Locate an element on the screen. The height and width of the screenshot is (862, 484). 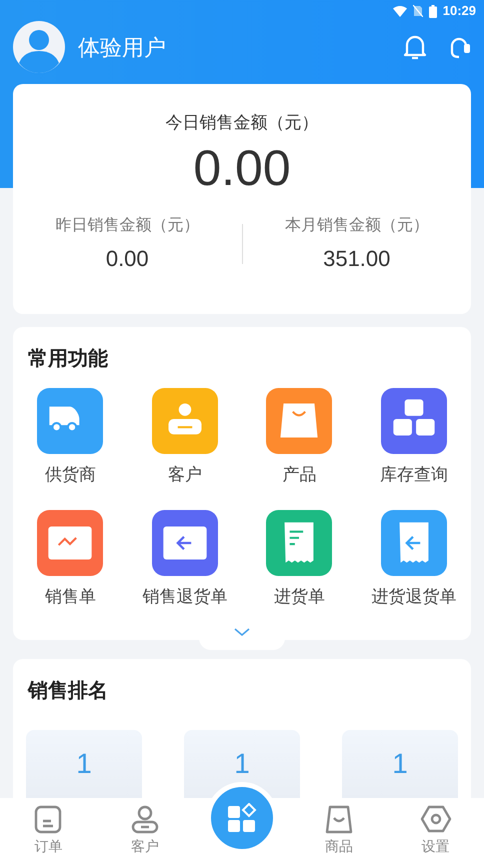
function-item: 销售退货单 is located at coordinates (185, 559).